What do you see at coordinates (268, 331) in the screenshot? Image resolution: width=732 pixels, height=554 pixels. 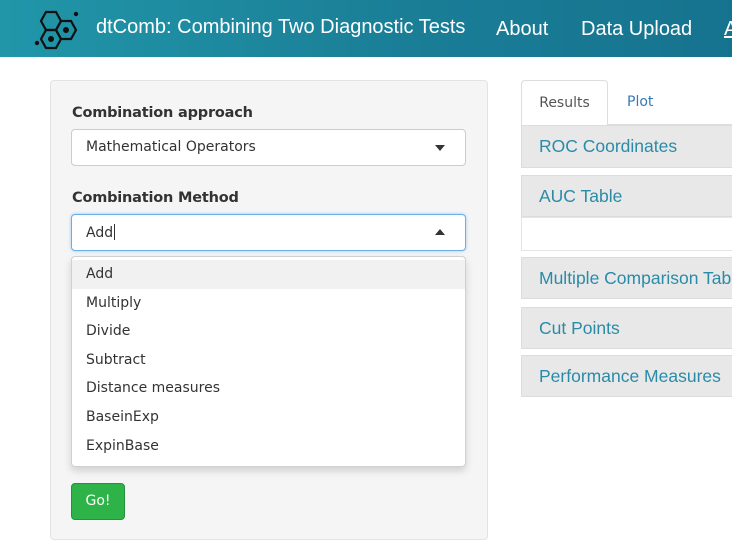 I see `option-divide: Divide` at bounding box center [268, 331].